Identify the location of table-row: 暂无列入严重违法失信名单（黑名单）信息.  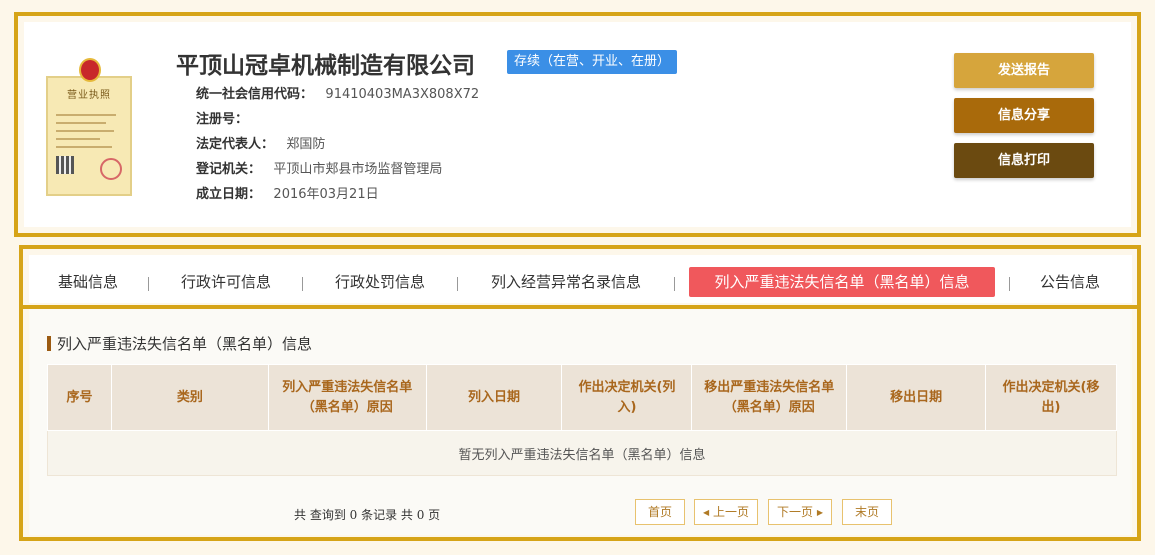
(582, 453).